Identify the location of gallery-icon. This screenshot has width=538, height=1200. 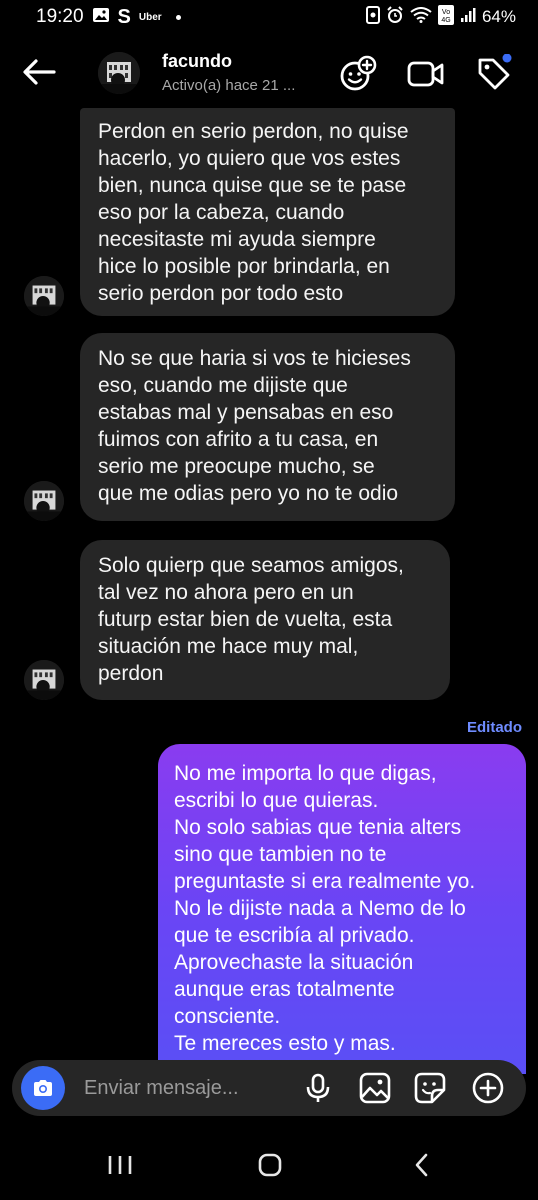
(375, 1088).